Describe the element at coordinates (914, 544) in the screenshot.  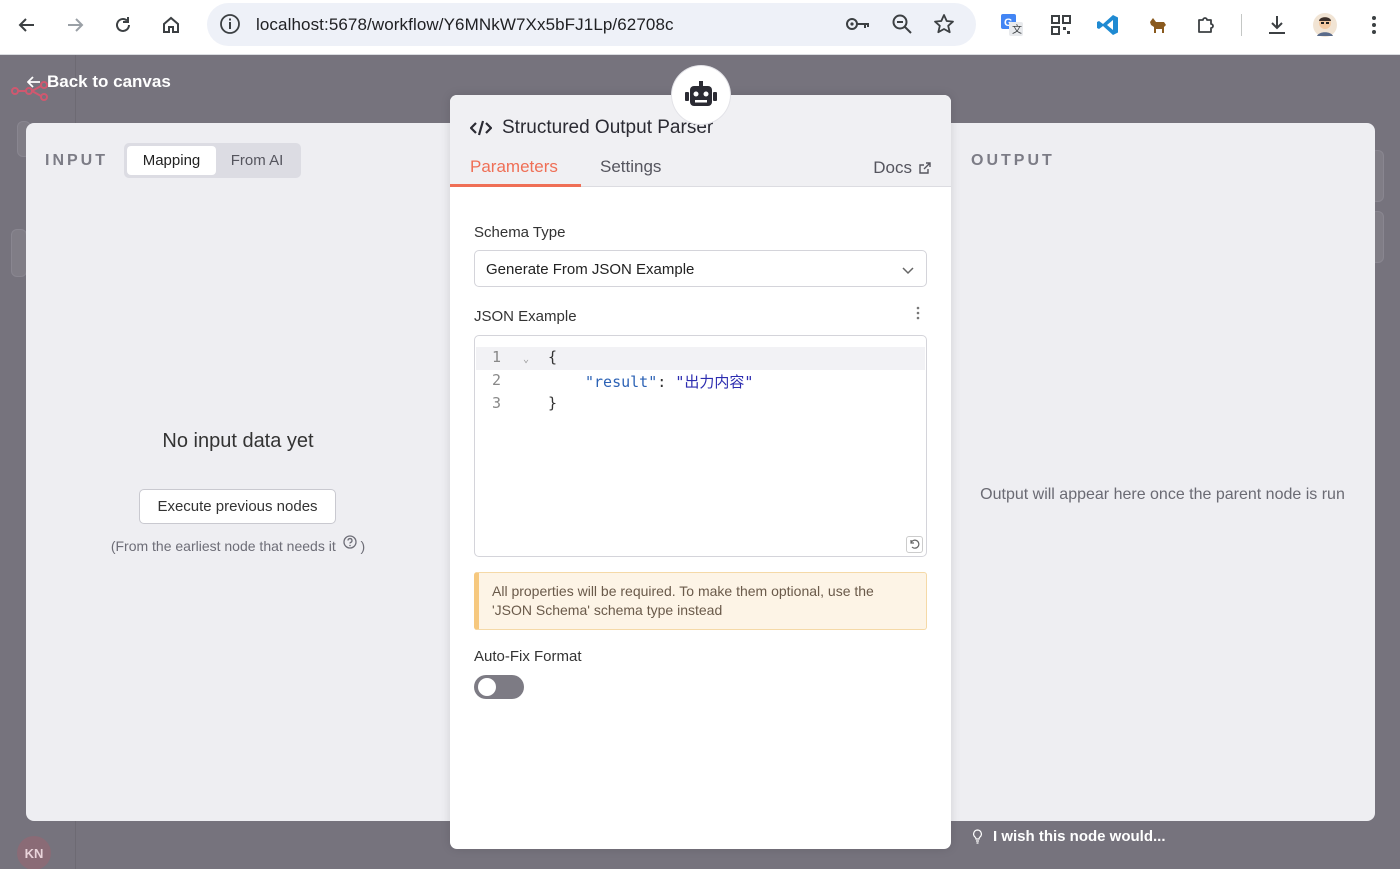
I see `editor-resize-icon` at that location.